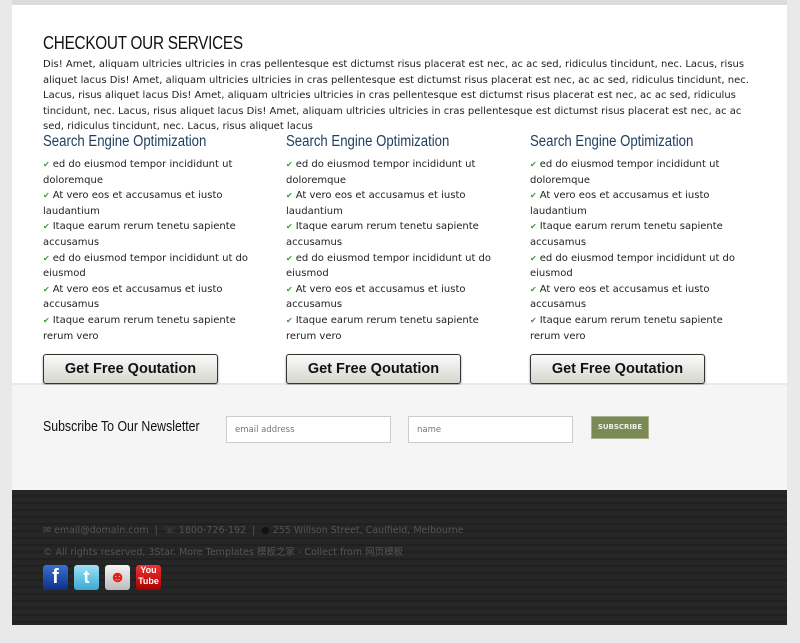  What do you see at coordinates (55, 577) in the screenshot?
I see `facebook-icon: f` at bounding box center [55, 577].